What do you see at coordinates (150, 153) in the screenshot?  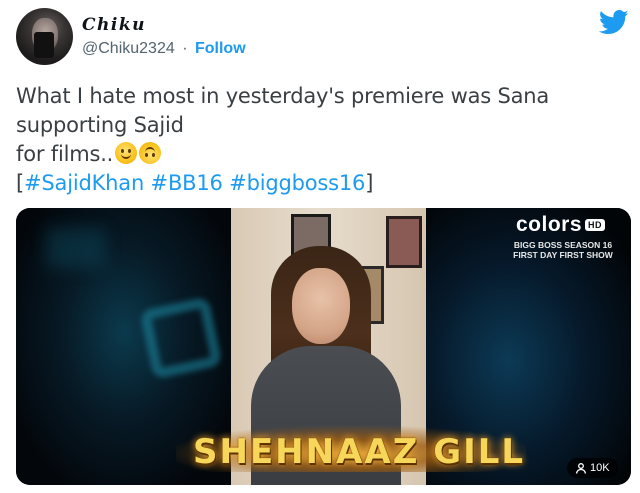 I see `upside-down-face-icon` at bounding box center [150, 153].